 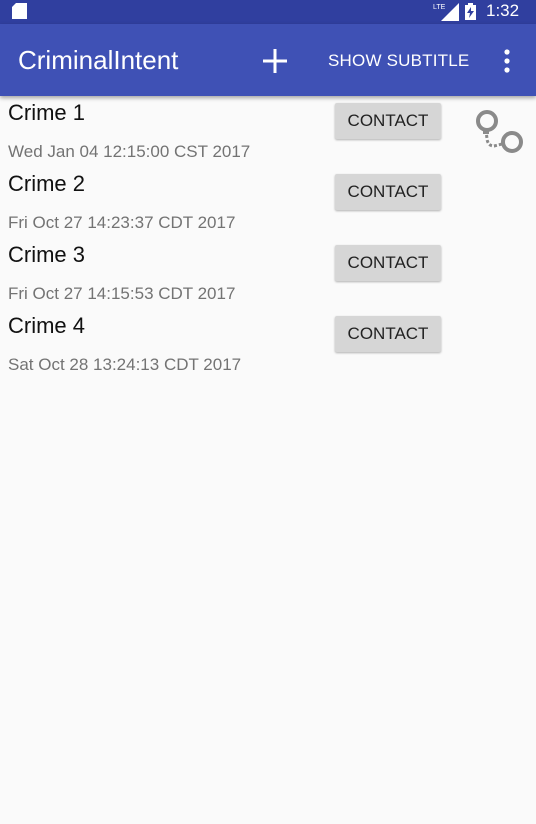 I want to click on lte-signal-icon: LTE, so click(x=446, y=12).